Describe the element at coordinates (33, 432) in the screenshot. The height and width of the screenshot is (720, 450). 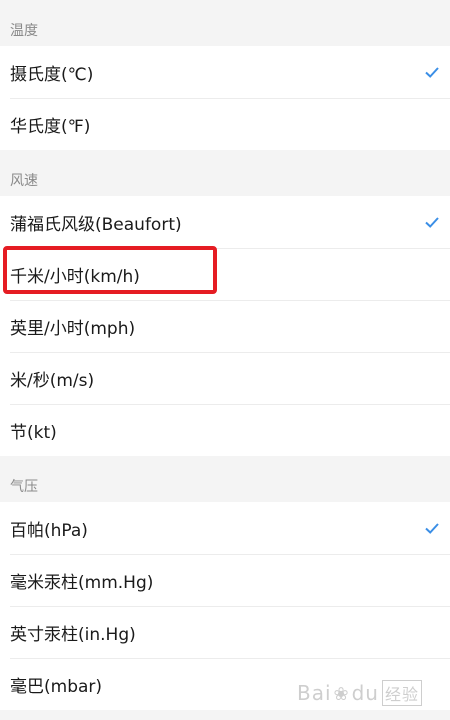
I see `option-label: 节(kt)` at that location.